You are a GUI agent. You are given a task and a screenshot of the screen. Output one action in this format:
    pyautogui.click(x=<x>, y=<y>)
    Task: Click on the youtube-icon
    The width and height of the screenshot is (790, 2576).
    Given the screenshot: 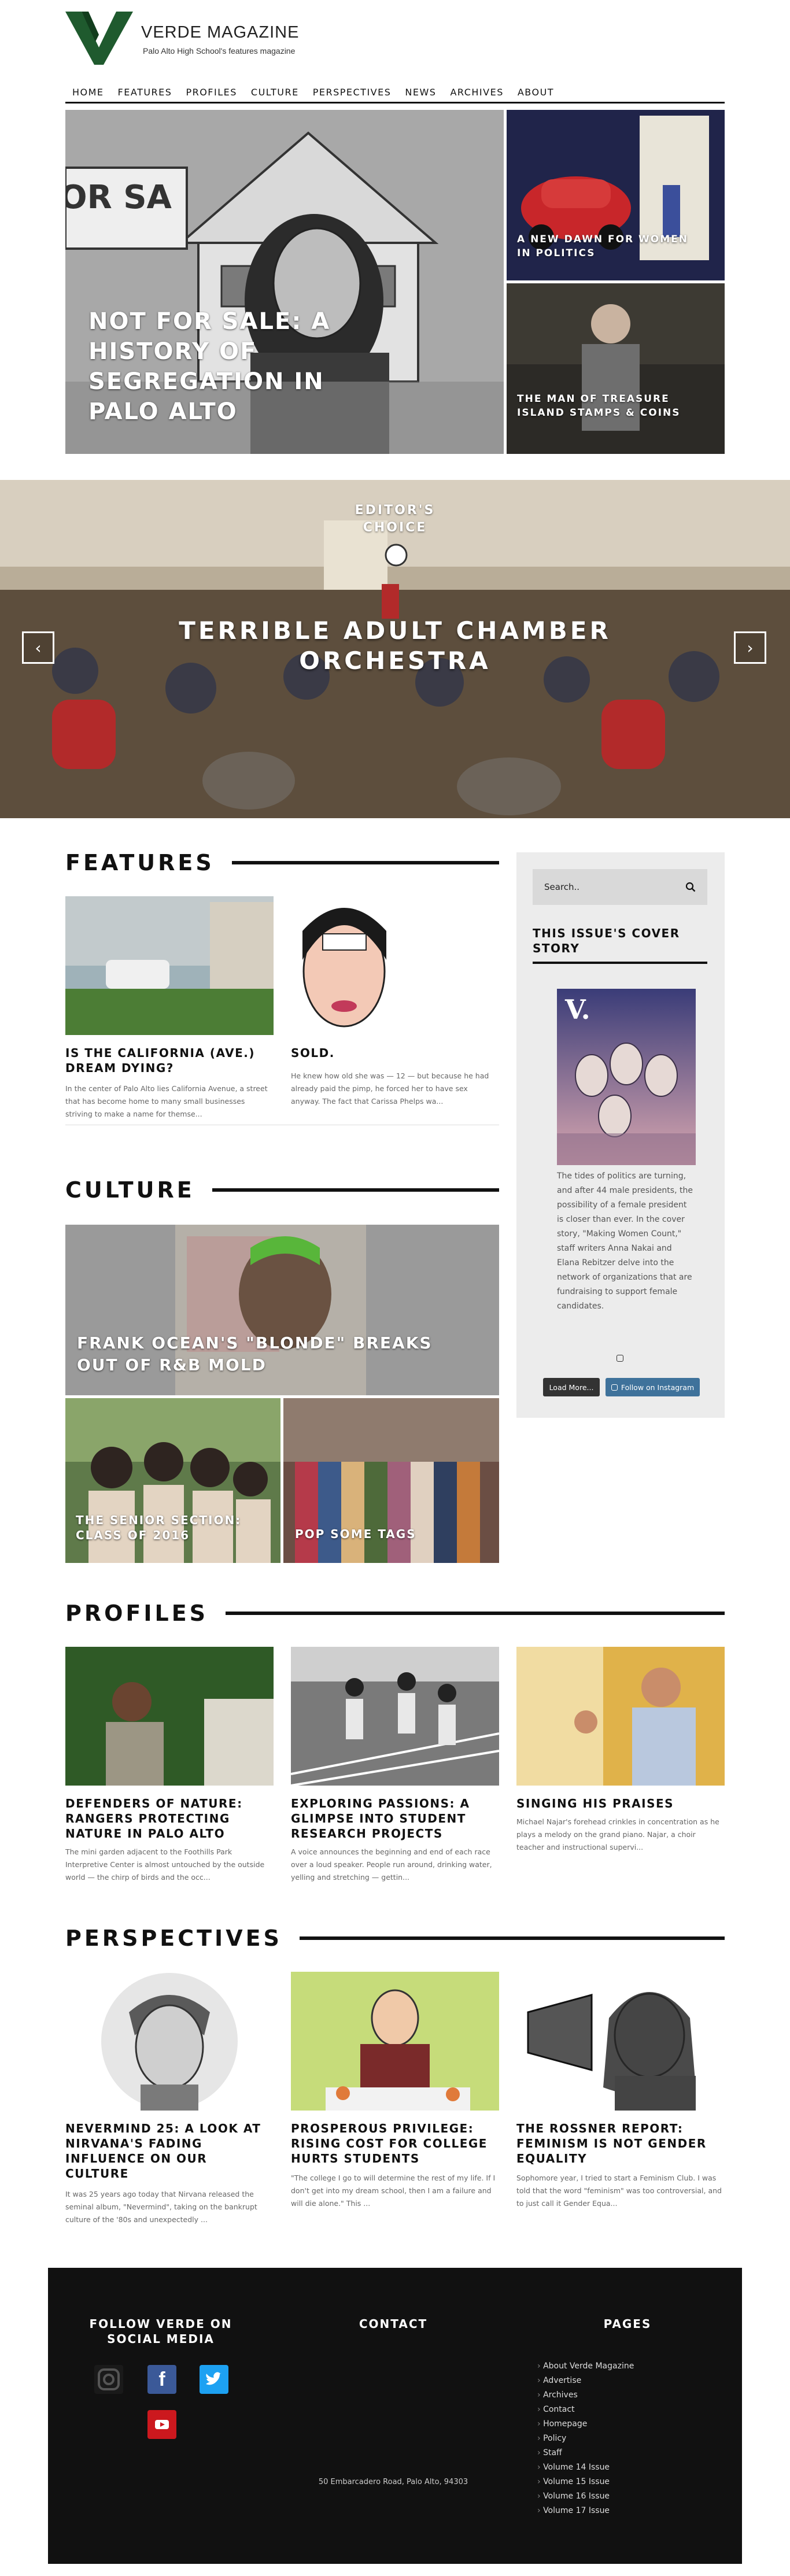 What is the action you would take?
    pyautogui.click(x=162, y=2424)
    